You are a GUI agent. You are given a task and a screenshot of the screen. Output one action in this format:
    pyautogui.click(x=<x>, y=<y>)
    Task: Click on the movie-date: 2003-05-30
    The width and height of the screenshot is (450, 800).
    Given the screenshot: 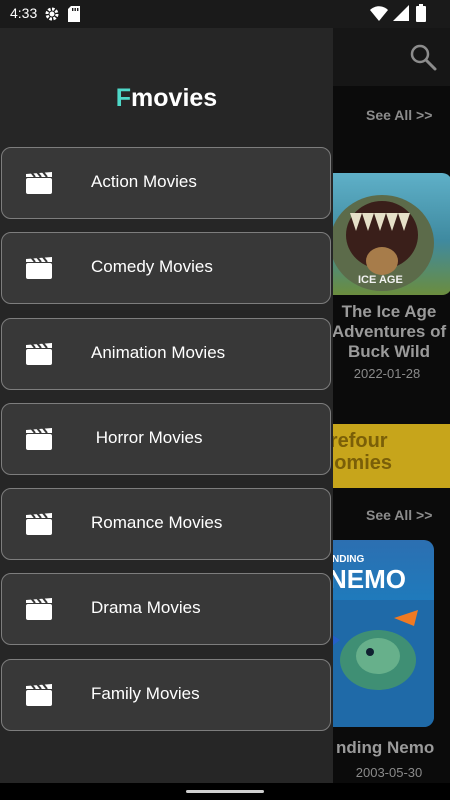 What is the action you would take?
    pyautogui.click(x=389, y=772)
    